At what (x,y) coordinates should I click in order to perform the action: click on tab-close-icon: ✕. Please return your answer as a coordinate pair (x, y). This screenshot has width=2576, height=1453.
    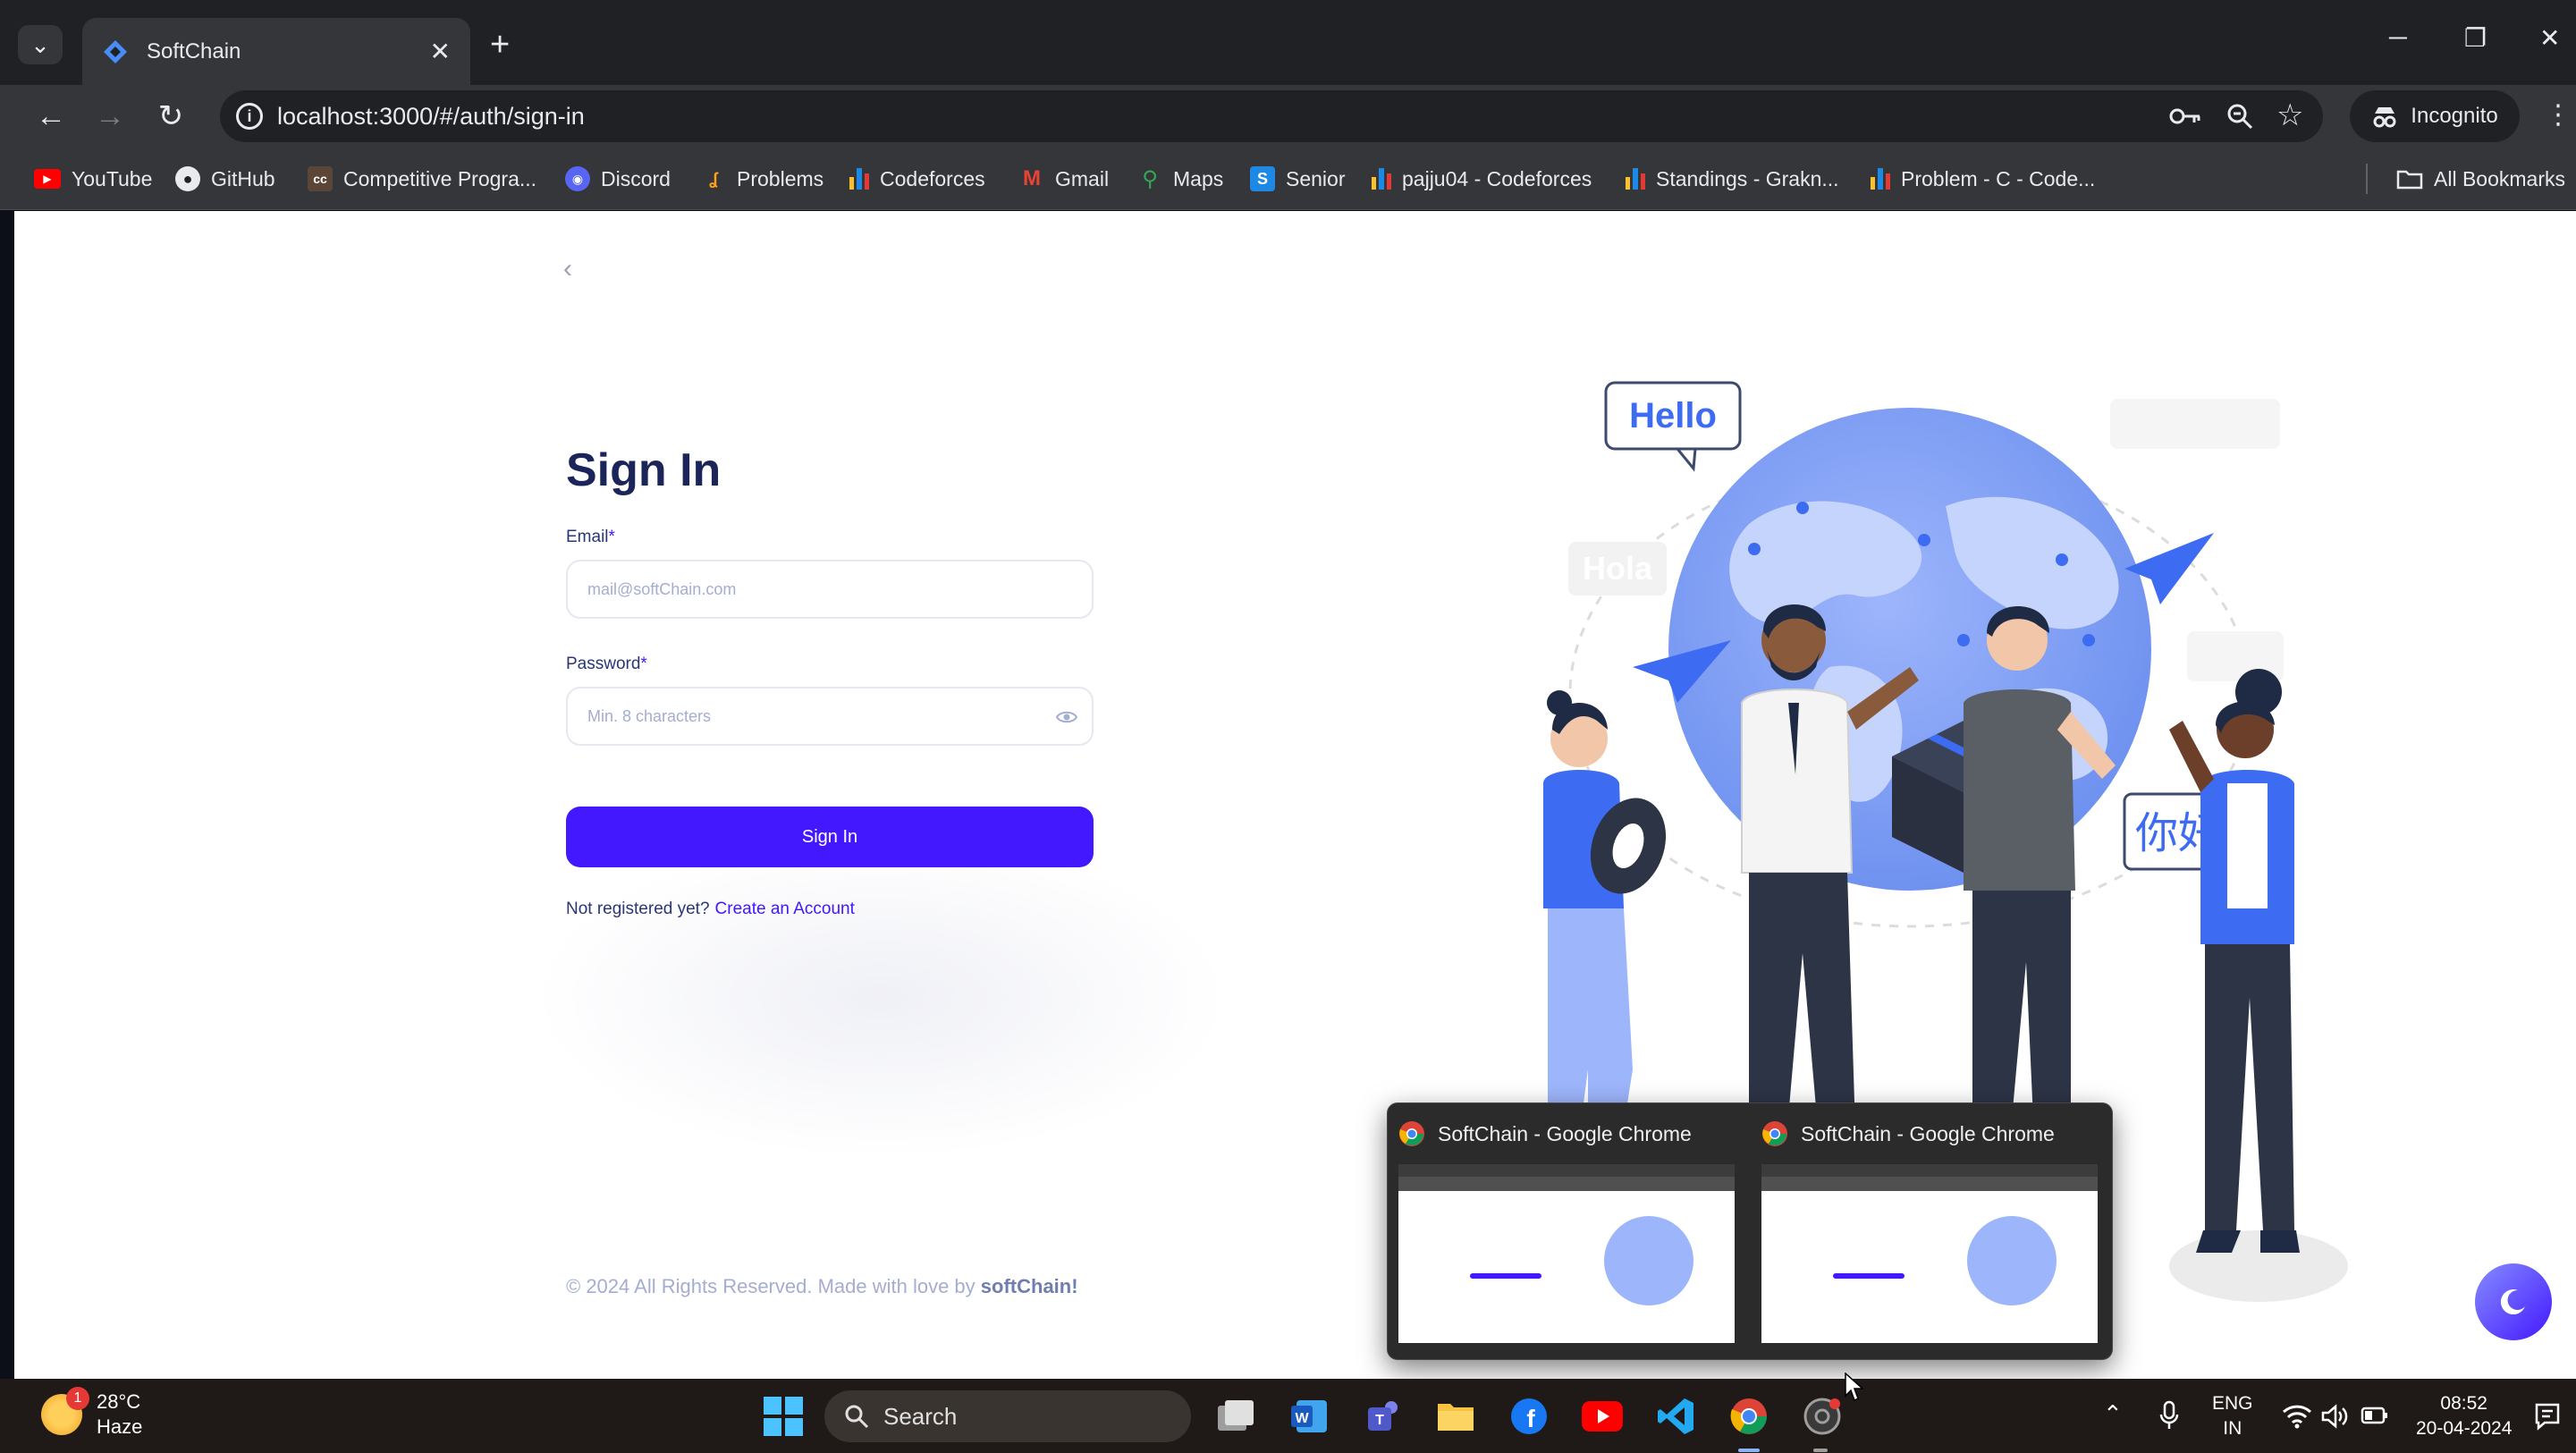
    Looking at the image, I should click on (440, 51).